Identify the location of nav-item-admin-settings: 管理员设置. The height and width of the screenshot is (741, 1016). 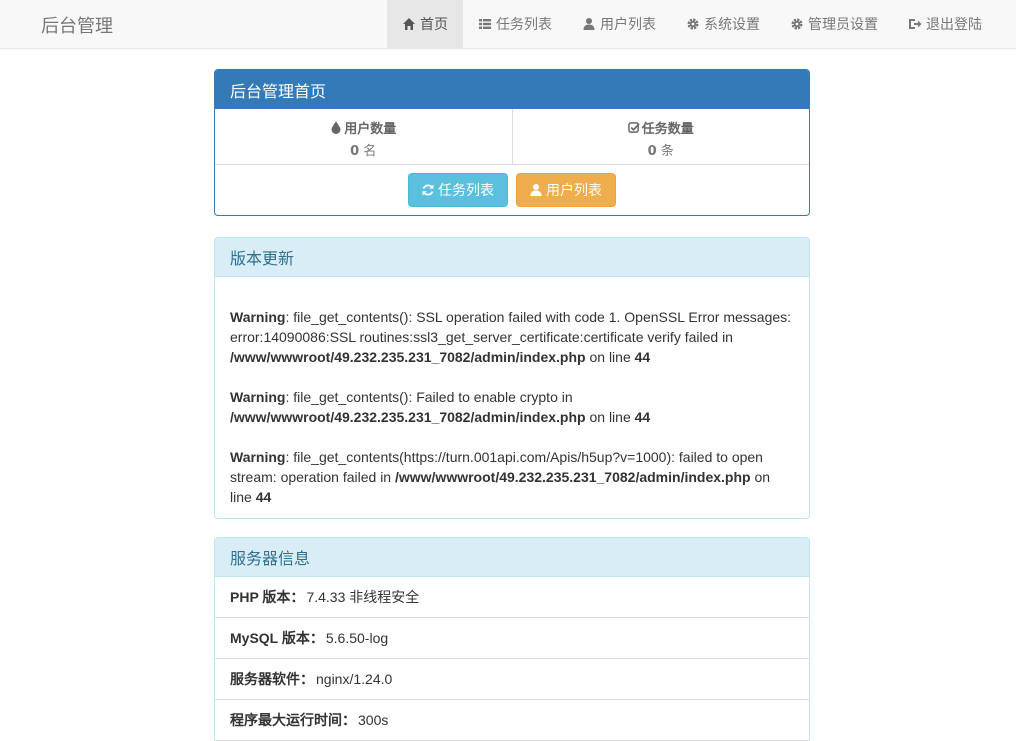
(834, 24).